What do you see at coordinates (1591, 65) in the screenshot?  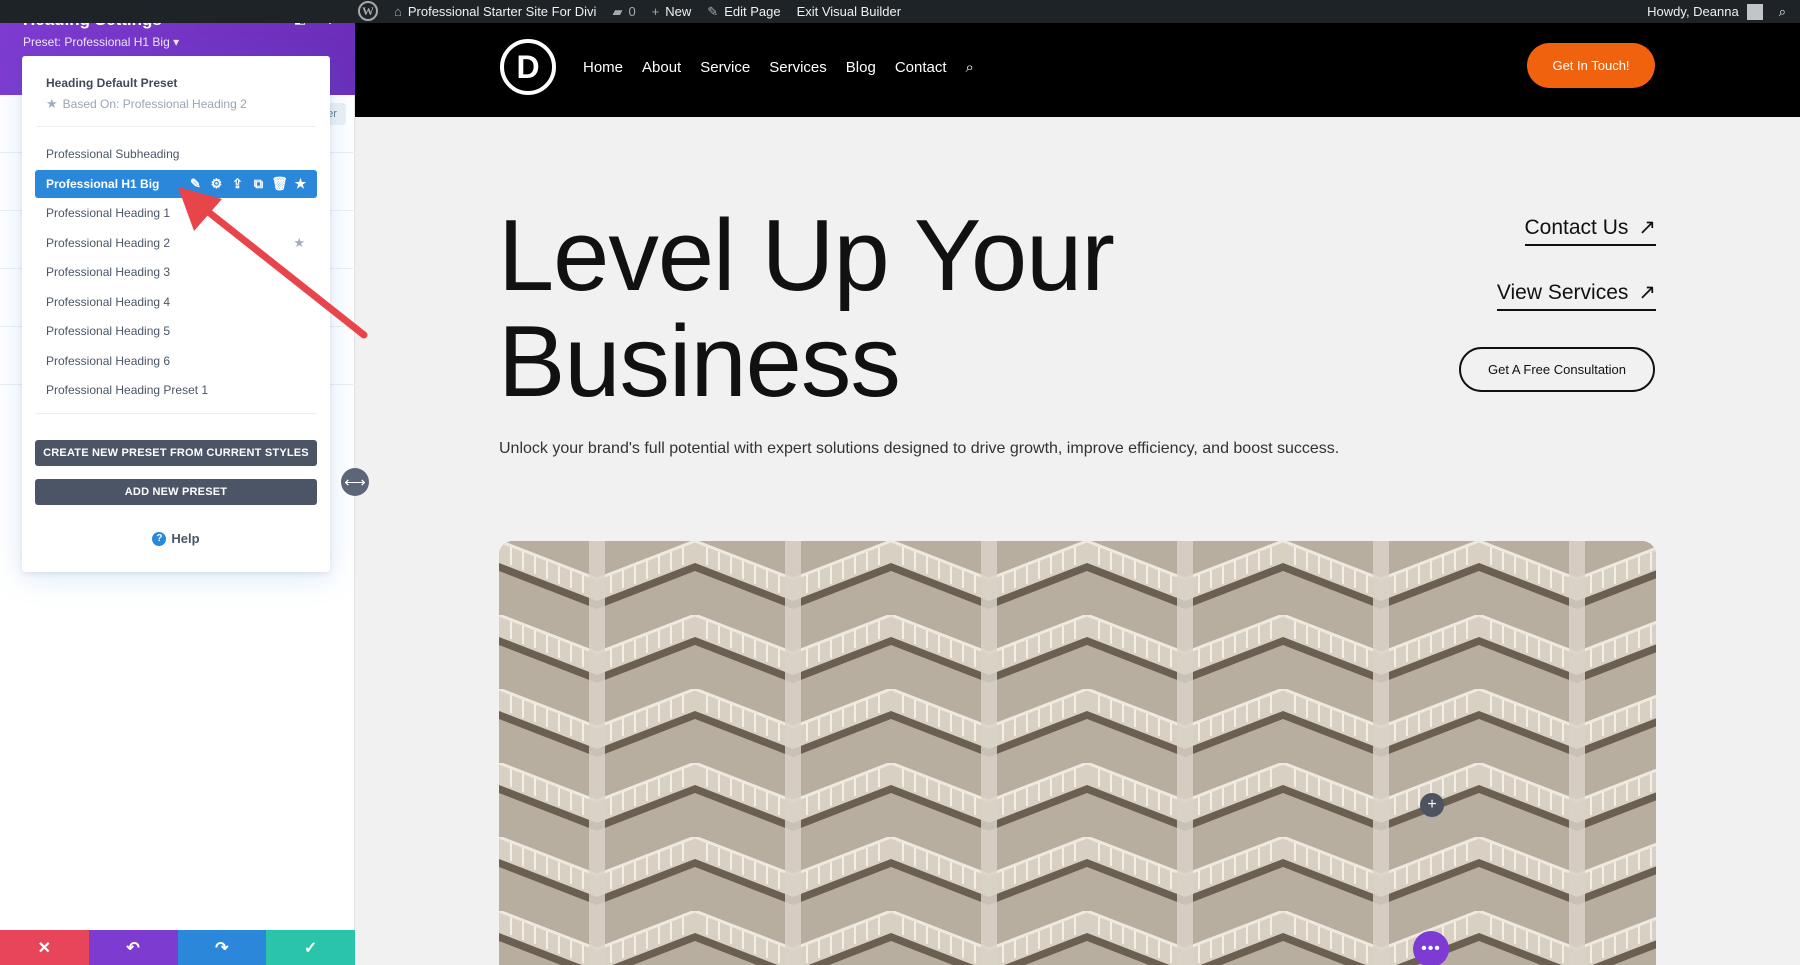 I see `get-in-touch-button: Get In Touch!` at bounding box center [1591, 65].